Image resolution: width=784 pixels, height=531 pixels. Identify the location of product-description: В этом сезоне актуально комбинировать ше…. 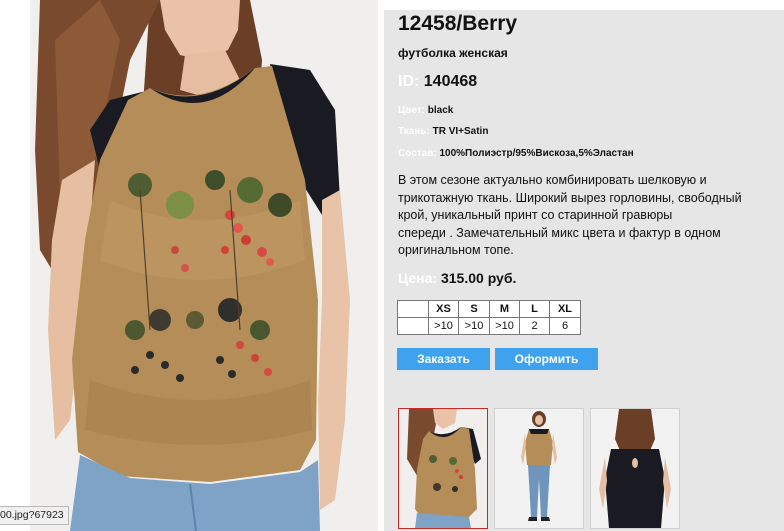
(591, 216).